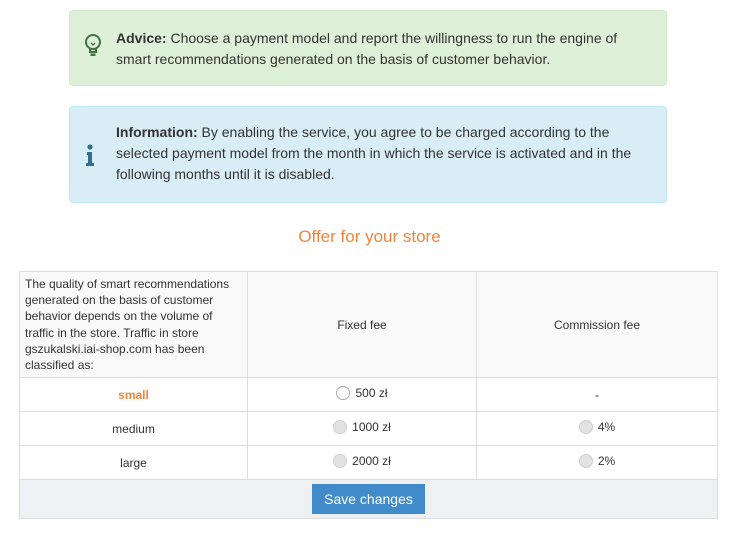 The image size is (739, 534). I want to click on information-label: Information:, so click(157, 132).